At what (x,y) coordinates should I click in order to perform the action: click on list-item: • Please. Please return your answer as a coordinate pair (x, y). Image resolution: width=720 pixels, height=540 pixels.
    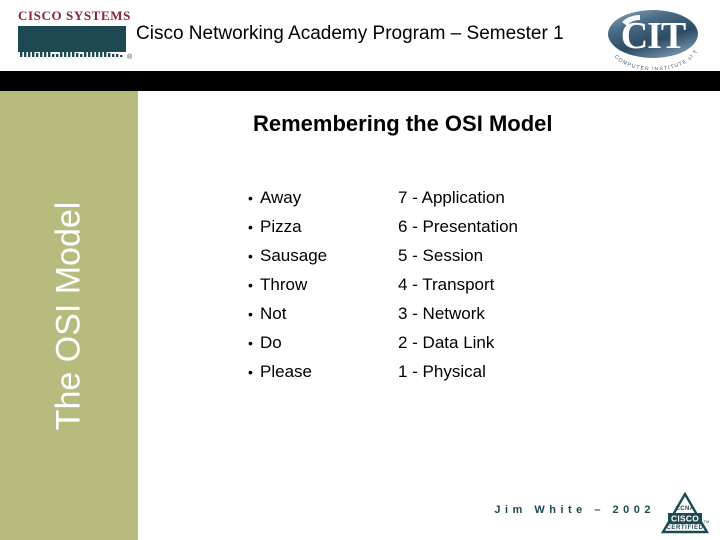
    Looking at the image, I should click on (323, 371).